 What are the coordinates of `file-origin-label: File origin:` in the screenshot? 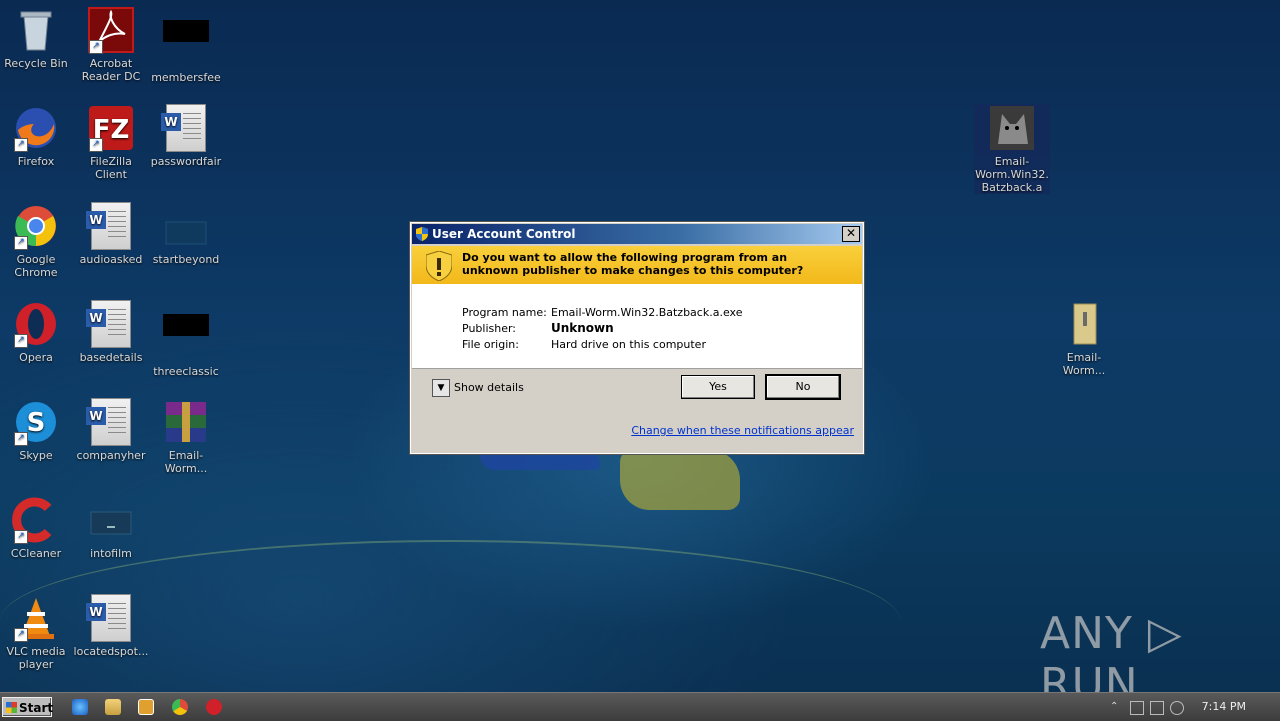 It's located at (490, 344).